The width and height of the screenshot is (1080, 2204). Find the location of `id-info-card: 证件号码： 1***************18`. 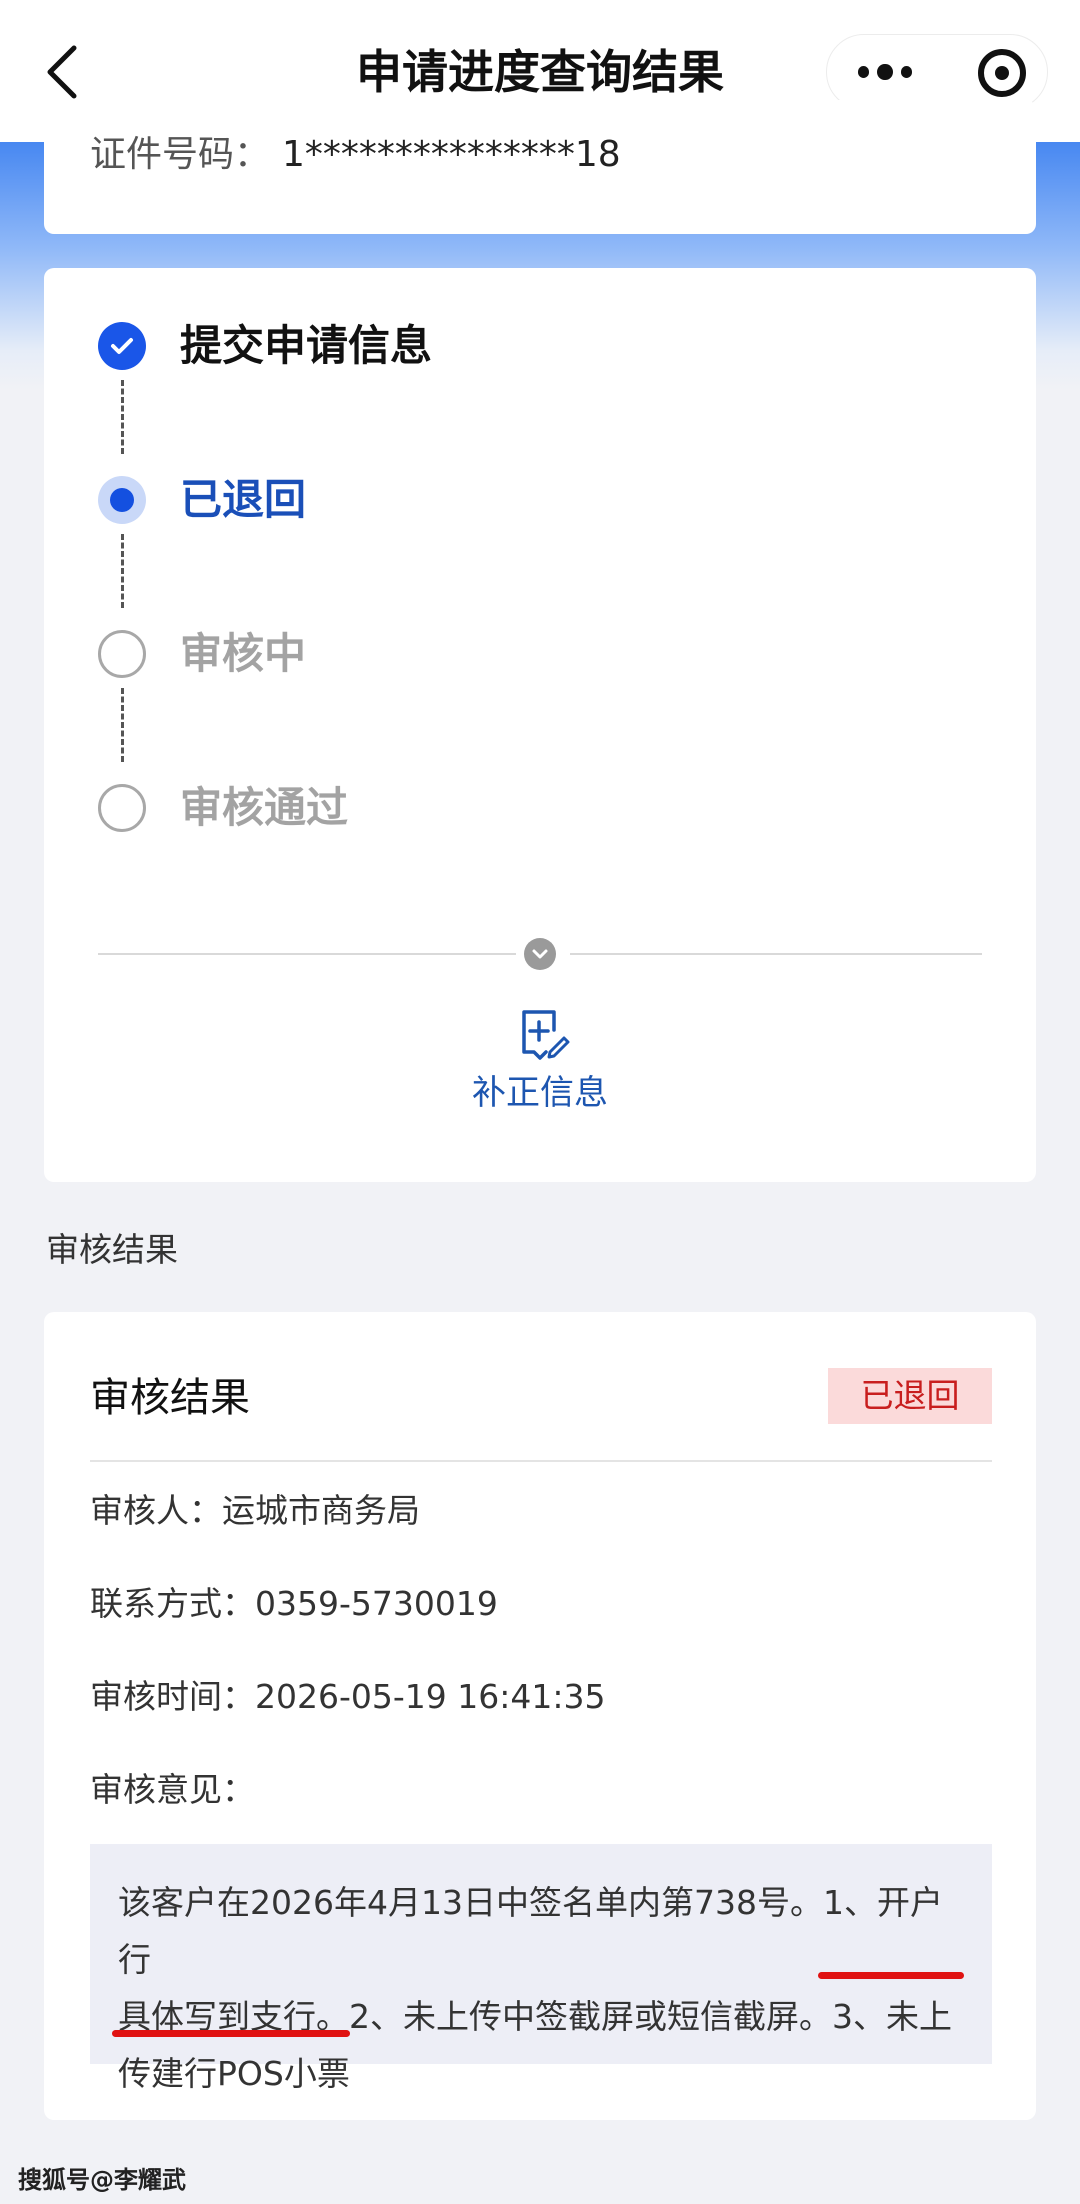

id-info-card: 证件号码： 1***************18 is located at coordinates (540, 167).